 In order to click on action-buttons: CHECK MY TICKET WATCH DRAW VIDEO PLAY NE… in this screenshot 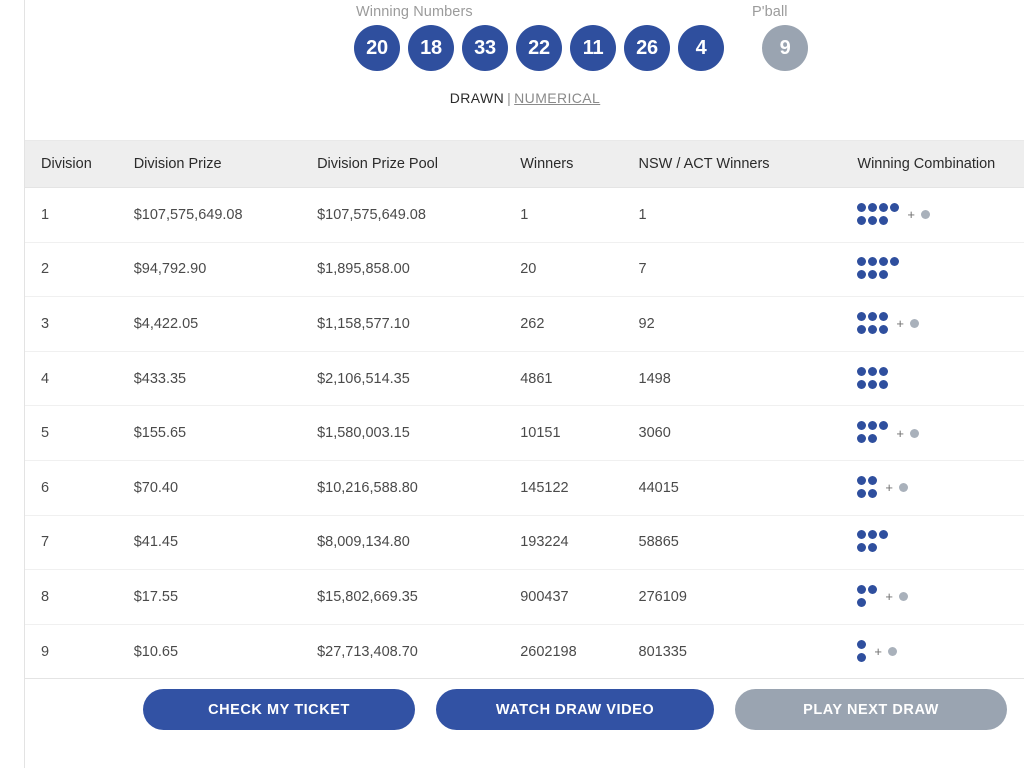, I will do `click(524, 709)`.